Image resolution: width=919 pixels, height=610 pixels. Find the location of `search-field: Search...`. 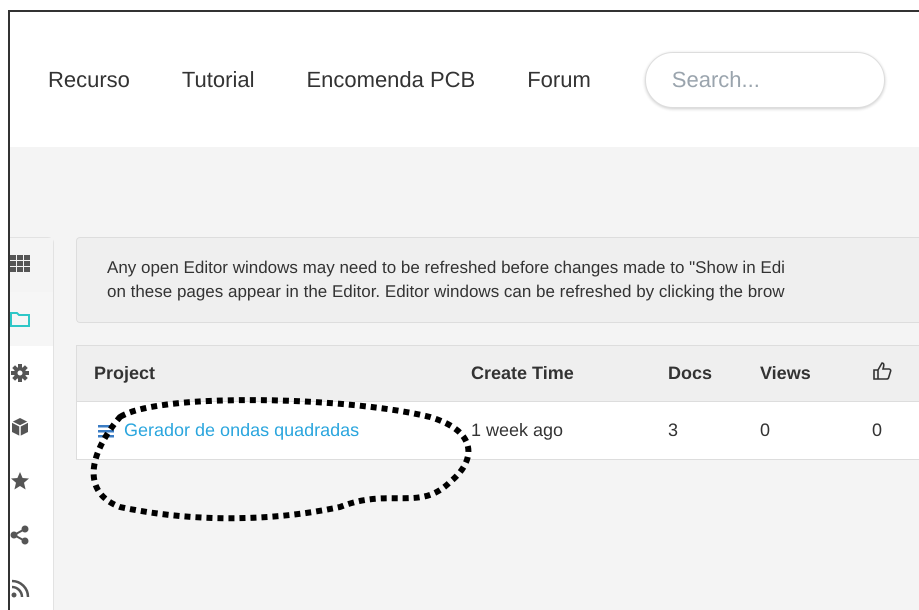

search-field: Search... is located at coordinates (764, 80).